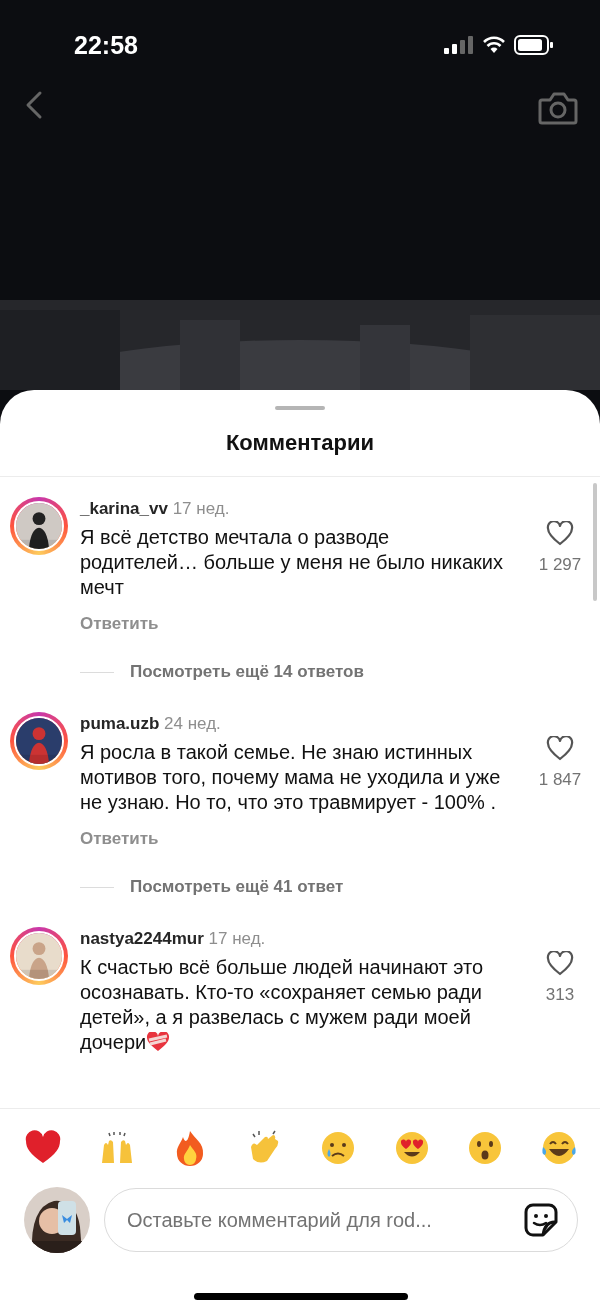 Image resolution: width=600 pixels, height=1300 pixels. Describe the element at coordinates (237, 887) in the screenshot. I see `view-replies-link: Посмотреть ещё 41 ответ` at that location.